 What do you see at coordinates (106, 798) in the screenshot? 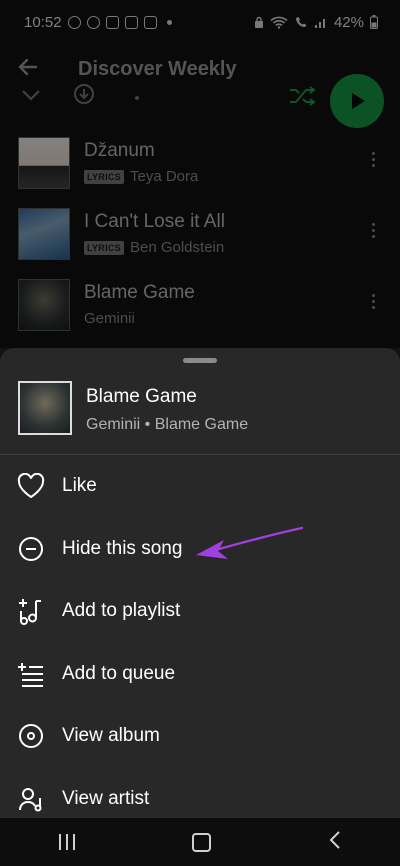
I see `menu-item-label: View artist` at bounding box center [106, 798].